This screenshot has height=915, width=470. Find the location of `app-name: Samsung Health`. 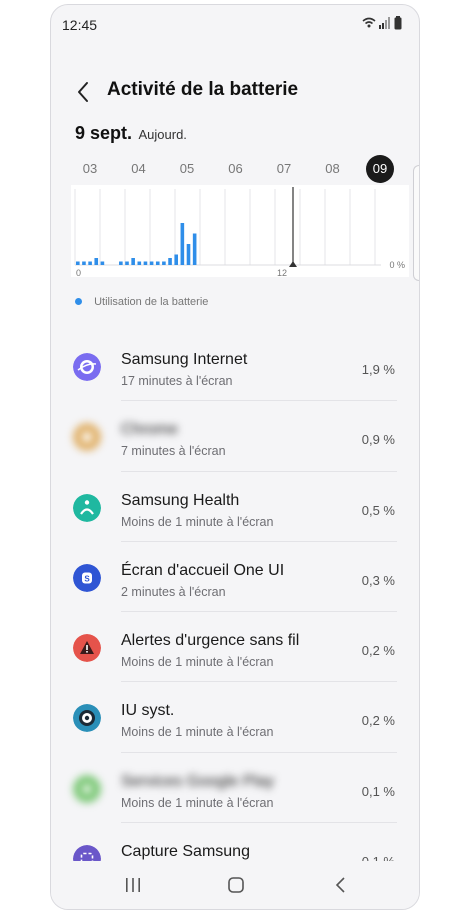

app-name: Samsung Health is located at coordinates (180, 500).